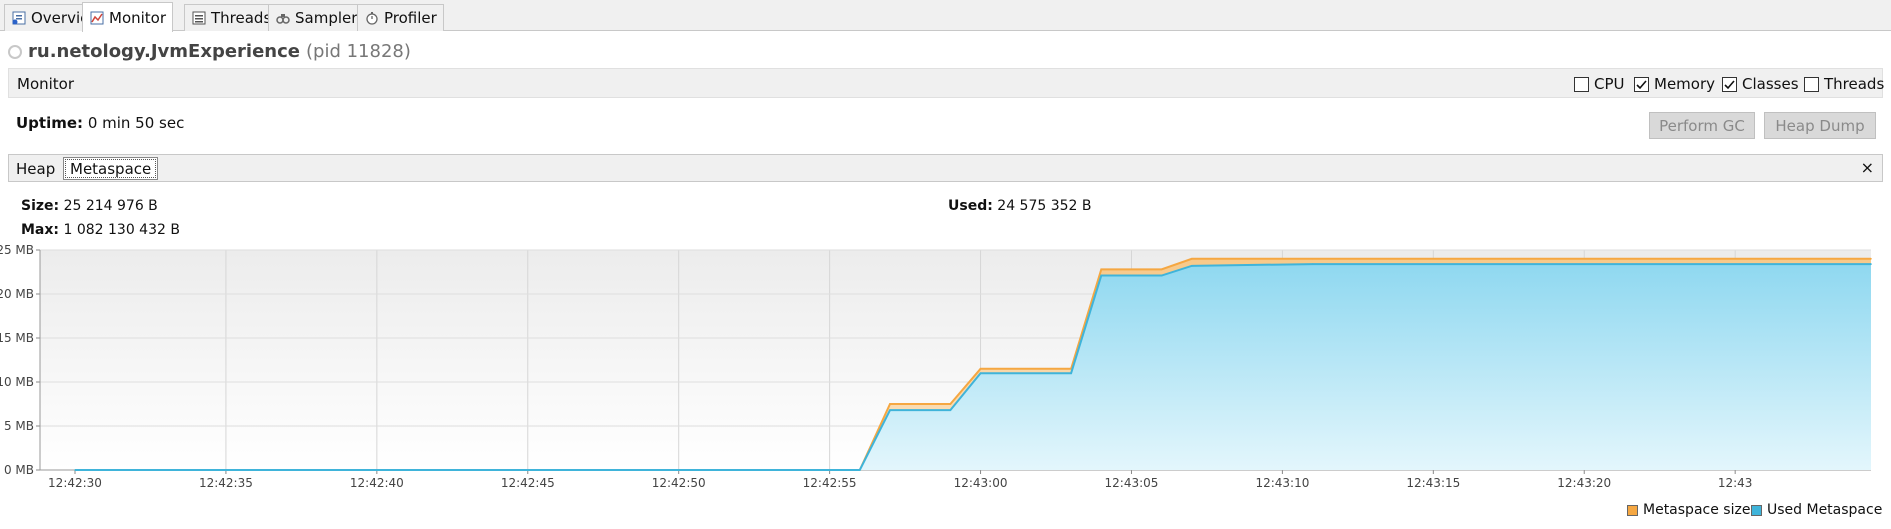 The width and height of the screenshot is (1891, 529). Describe the element at coordinates (1697, 510) in the screenshot. I see `legend-label: Metaspace size` at that location.